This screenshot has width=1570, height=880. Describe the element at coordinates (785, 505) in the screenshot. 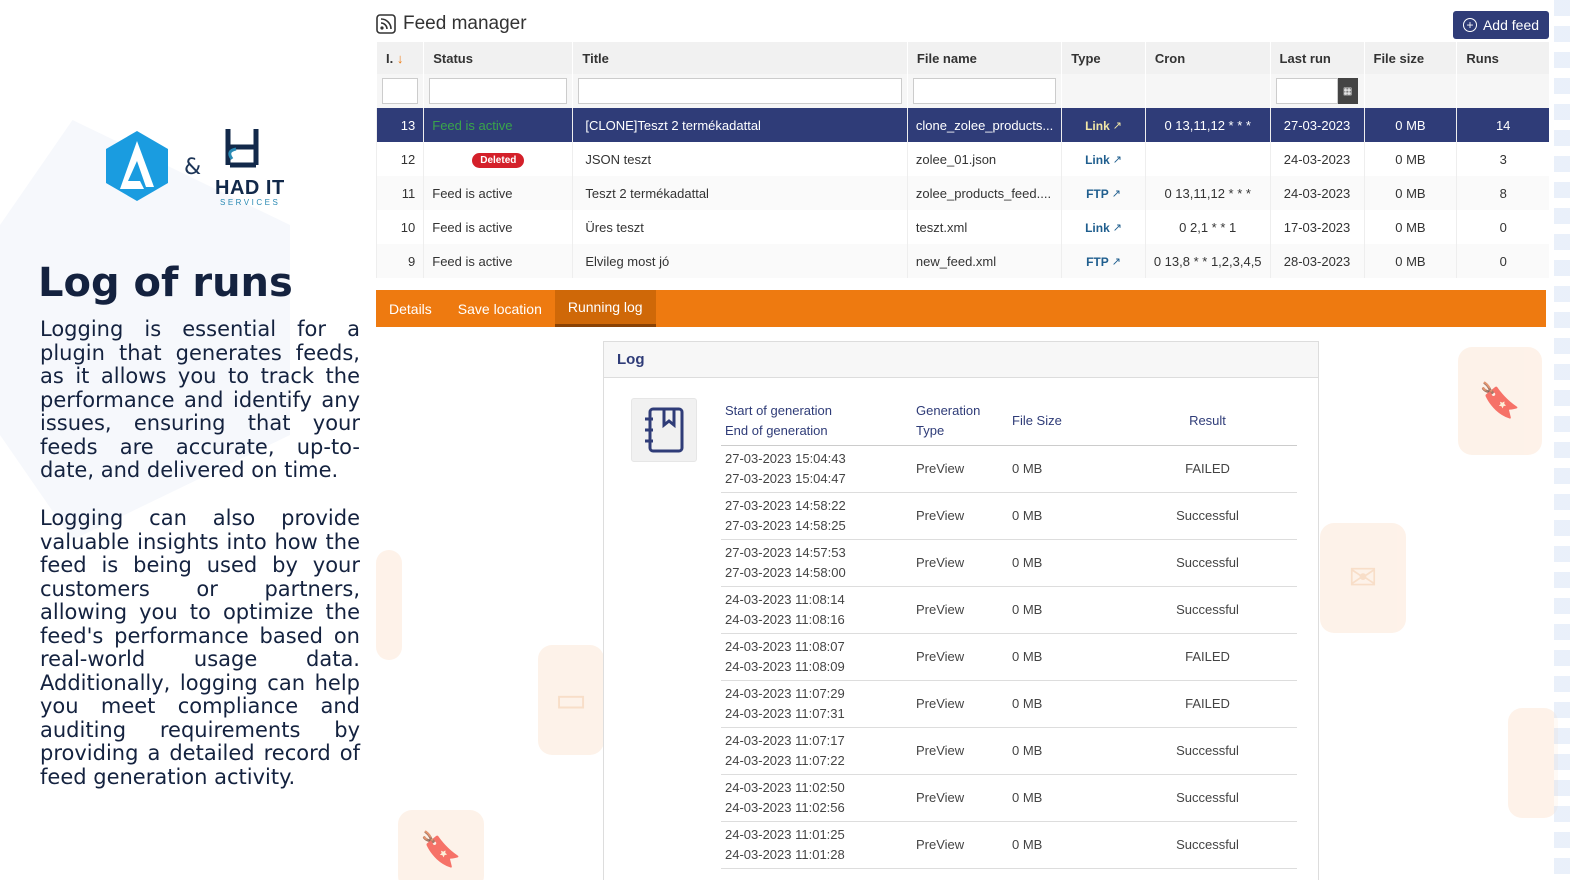

I see `log-start-time: 27-03-2023 14:58:22` at that location.